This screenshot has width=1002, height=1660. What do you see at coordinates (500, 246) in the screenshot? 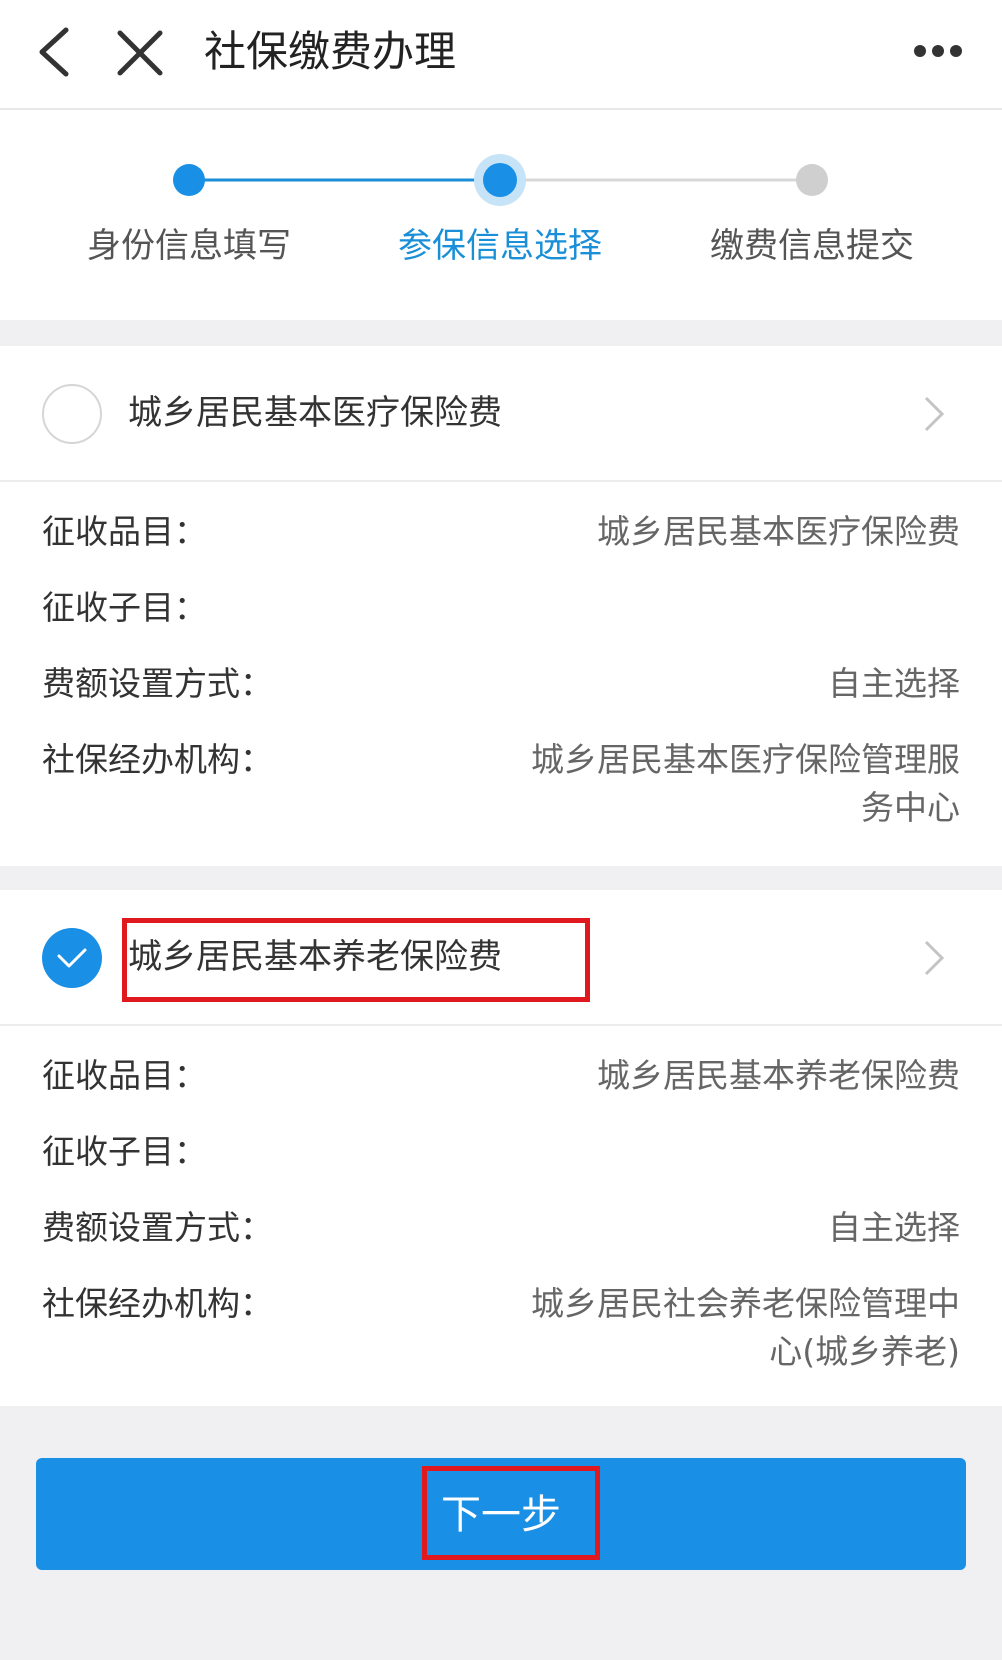
I see `step-label-2: 参保信息选择` at bounding box center [500, 246].